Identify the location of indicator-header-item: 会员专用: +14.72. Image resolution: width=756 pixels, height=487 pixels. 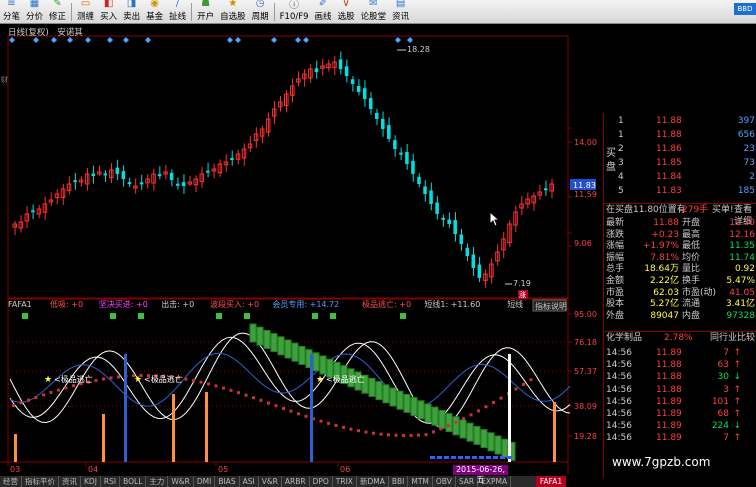
(305, 304).